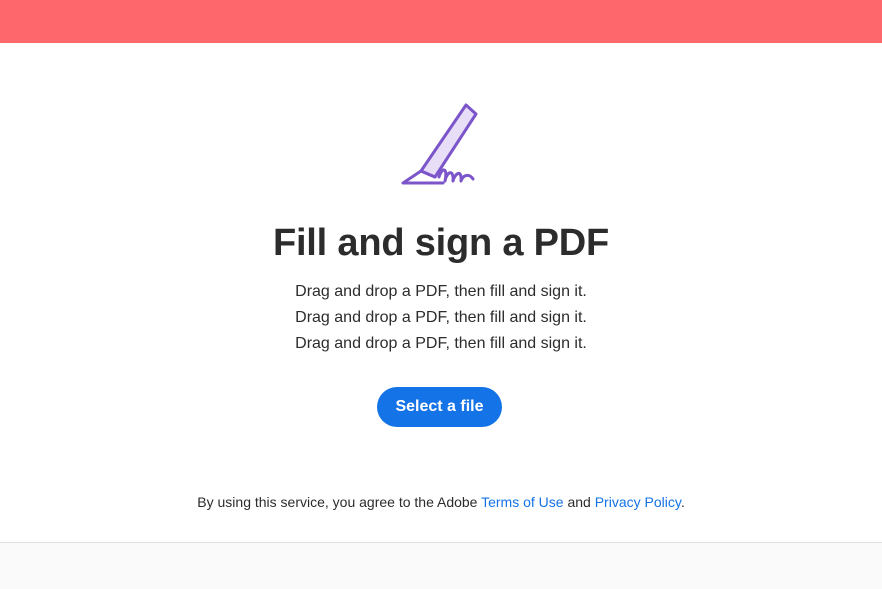 Image resolution: width=882 pixels, height=589 pixels. I want to click on fill-and-sign-pen-icon, so click(439, 144).